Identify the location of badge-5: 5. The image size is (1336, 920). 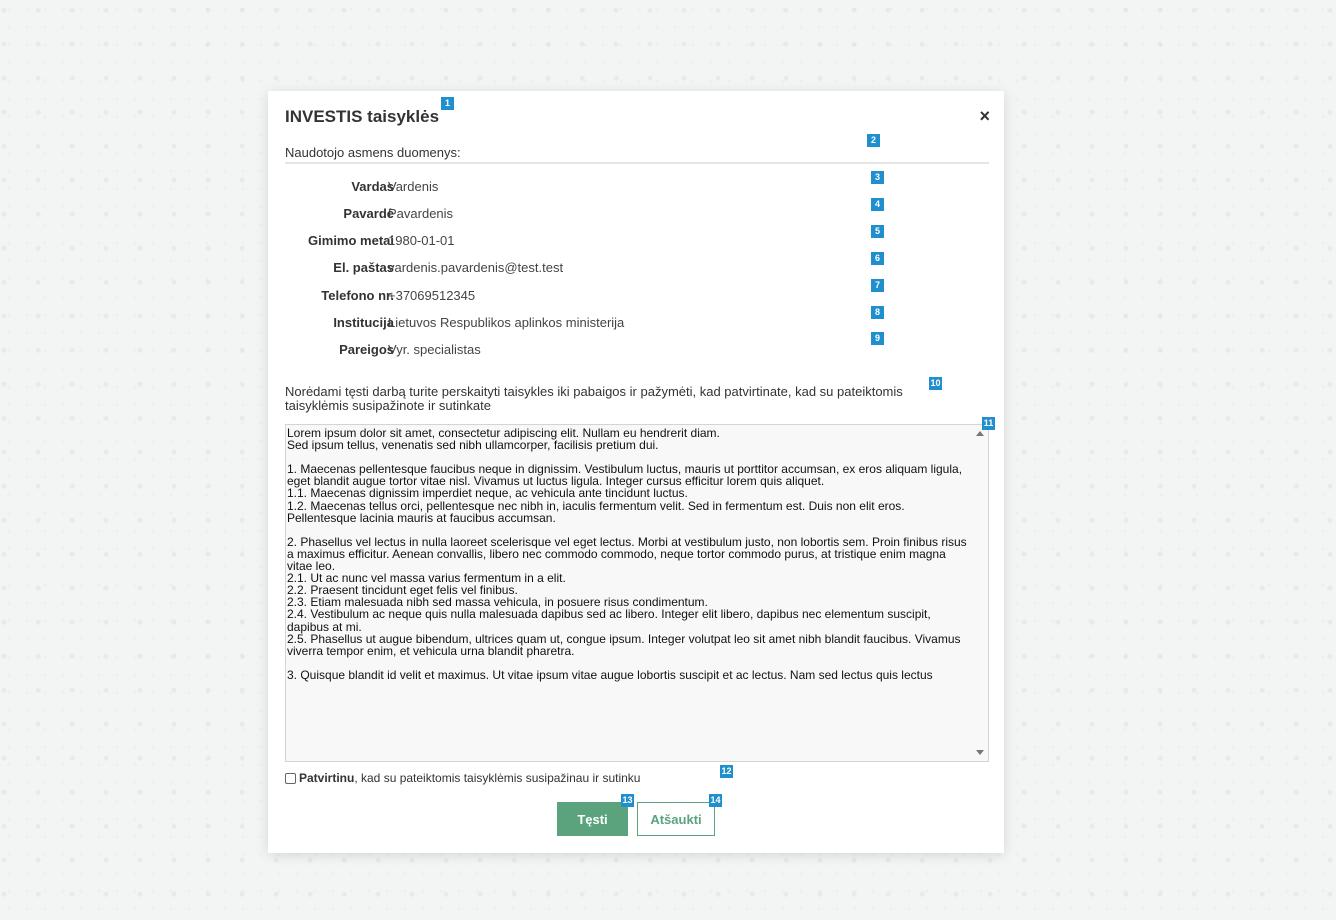
(877, 231).